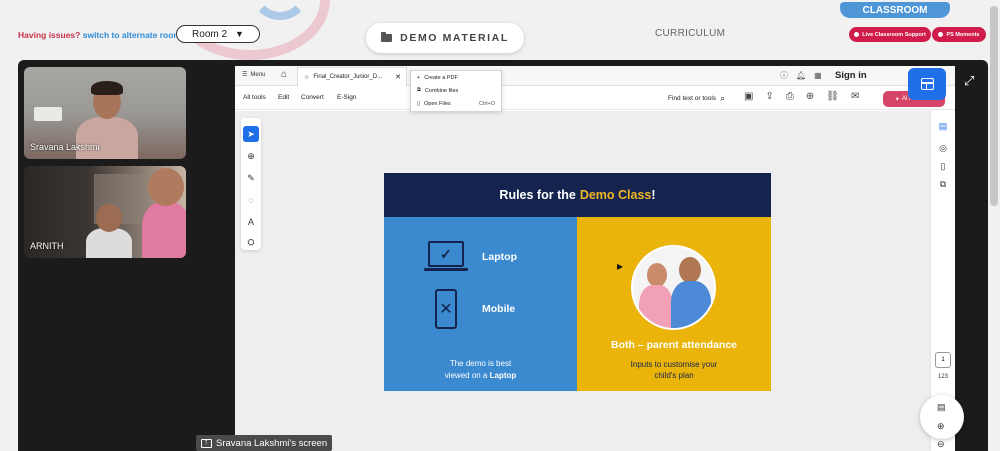  What do you see at coordinates (895, 10) in the screenshot?
I see `classroom-tab: CLASSROOM` at bounding box center [895, 10].